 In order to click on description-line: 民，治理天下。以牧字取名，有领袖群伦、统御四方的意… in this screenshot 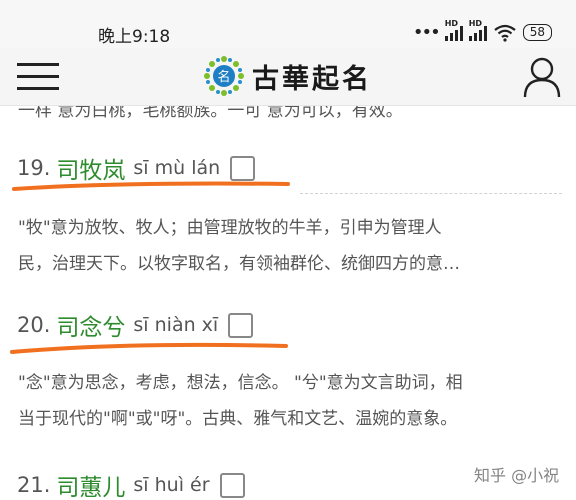, I will do `click(239, 264)`.